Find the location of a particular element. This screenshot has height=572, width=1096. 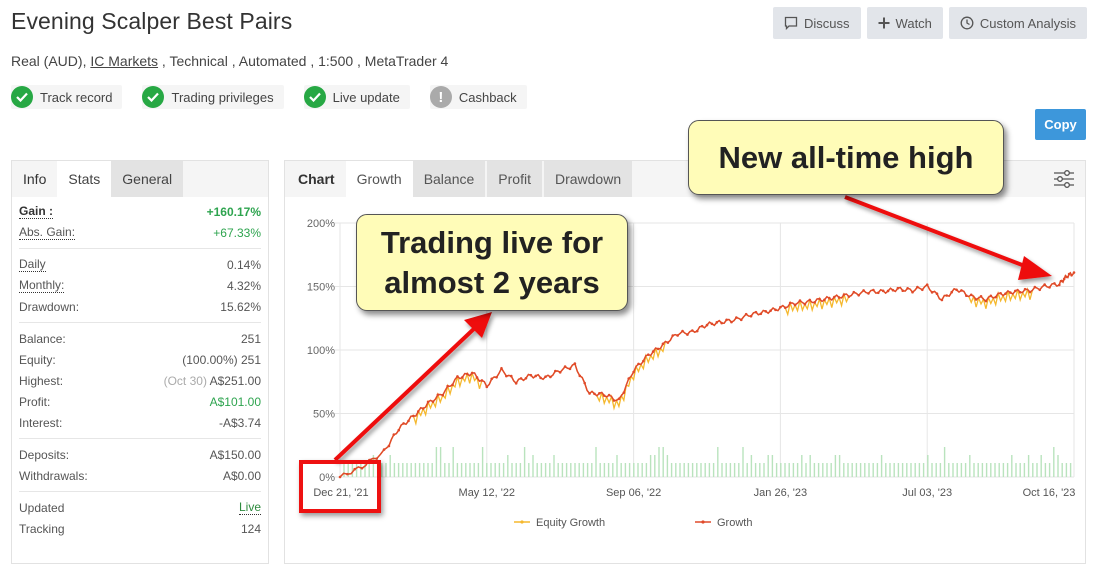

stat-equity: Equity: (100.00%) 251 is located at coordinates (140, 359).